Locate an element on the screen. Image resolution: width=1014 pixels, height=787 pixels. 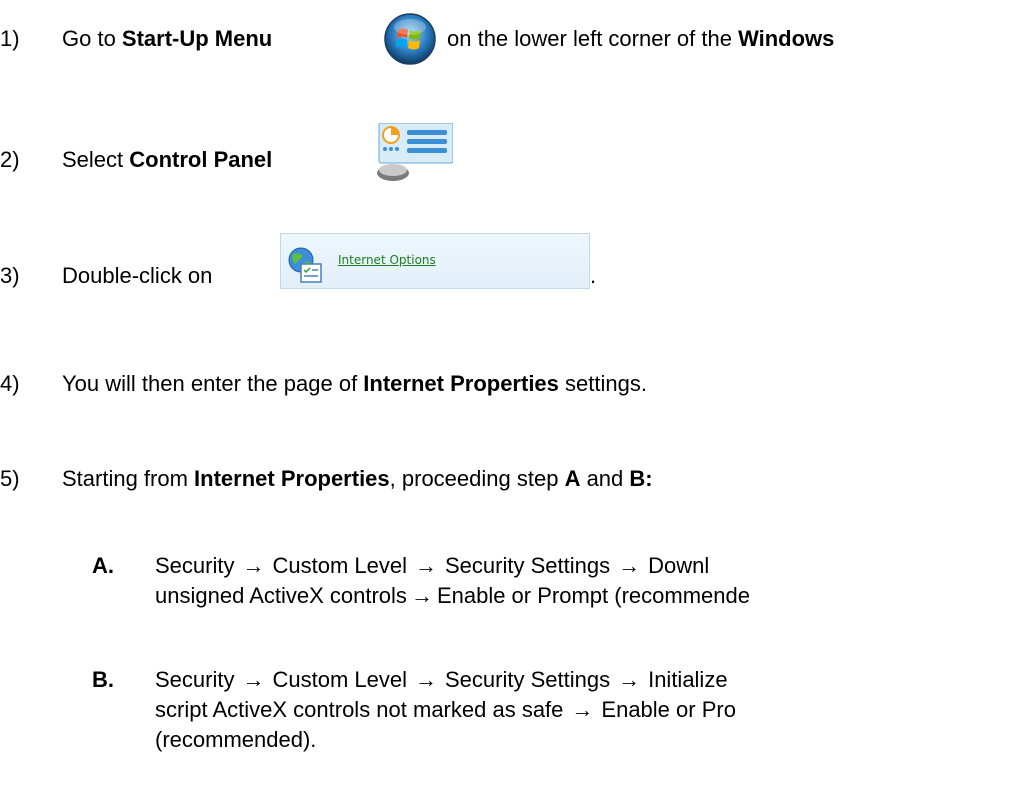
internet-options-globe-icon is located at coordinates (305, 265).